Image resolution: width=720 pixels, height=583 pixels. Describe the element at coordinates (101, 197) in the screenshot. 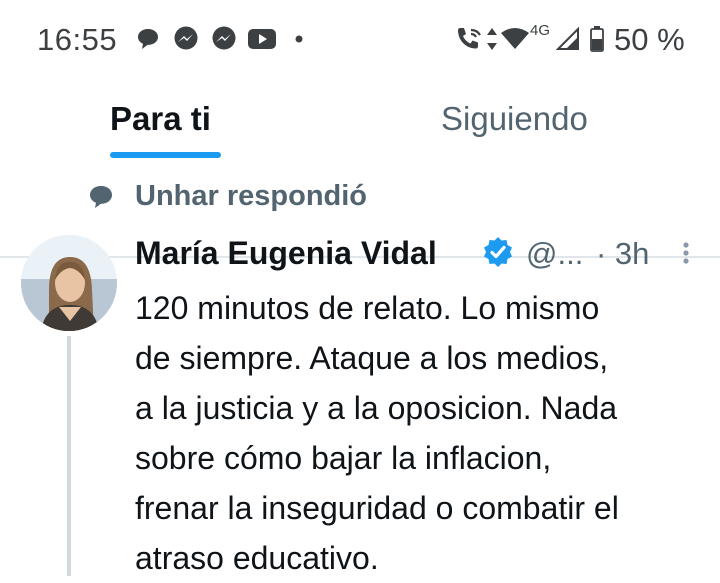

I see `reply-context-icon` at that location.